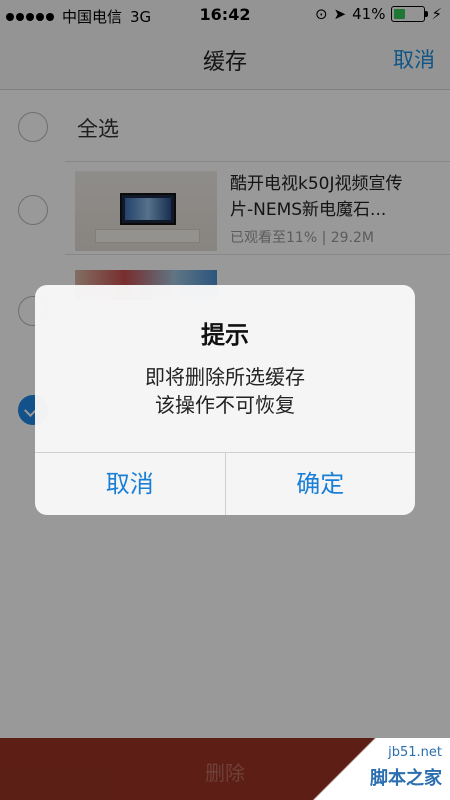  I want to click on watermark-url: jb51.net, so click(415, 752).